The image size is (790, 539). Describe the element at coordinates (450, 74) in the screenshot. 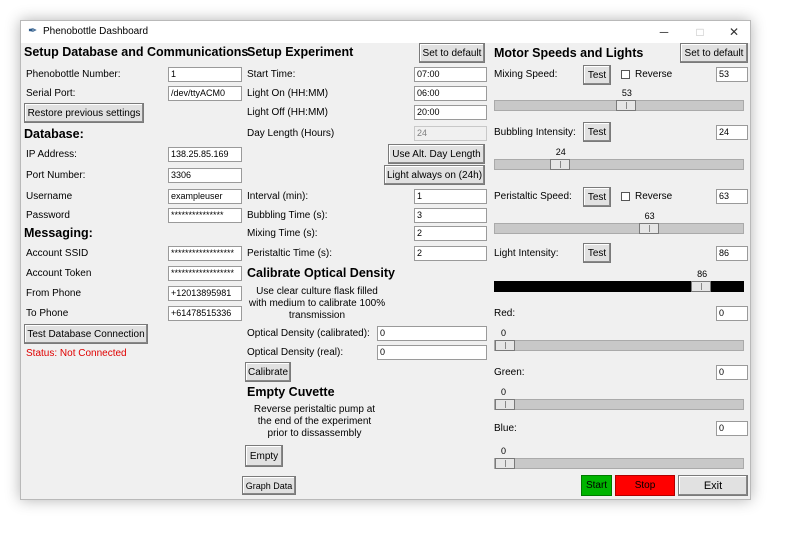

I see `start-time-field: 07:00` at that location.